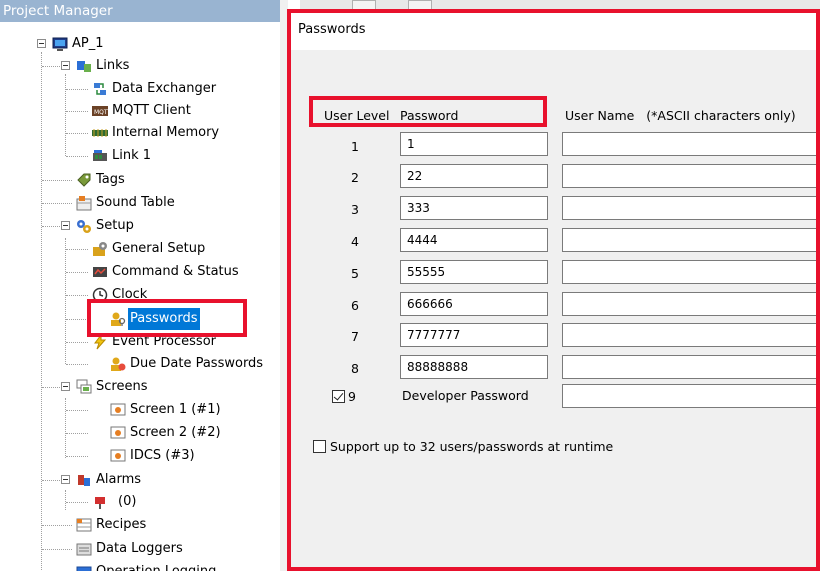  Describe the element at coordinates (140, 44) in the screenshot. I see `tree-node-ap1: AP_1` at that location.